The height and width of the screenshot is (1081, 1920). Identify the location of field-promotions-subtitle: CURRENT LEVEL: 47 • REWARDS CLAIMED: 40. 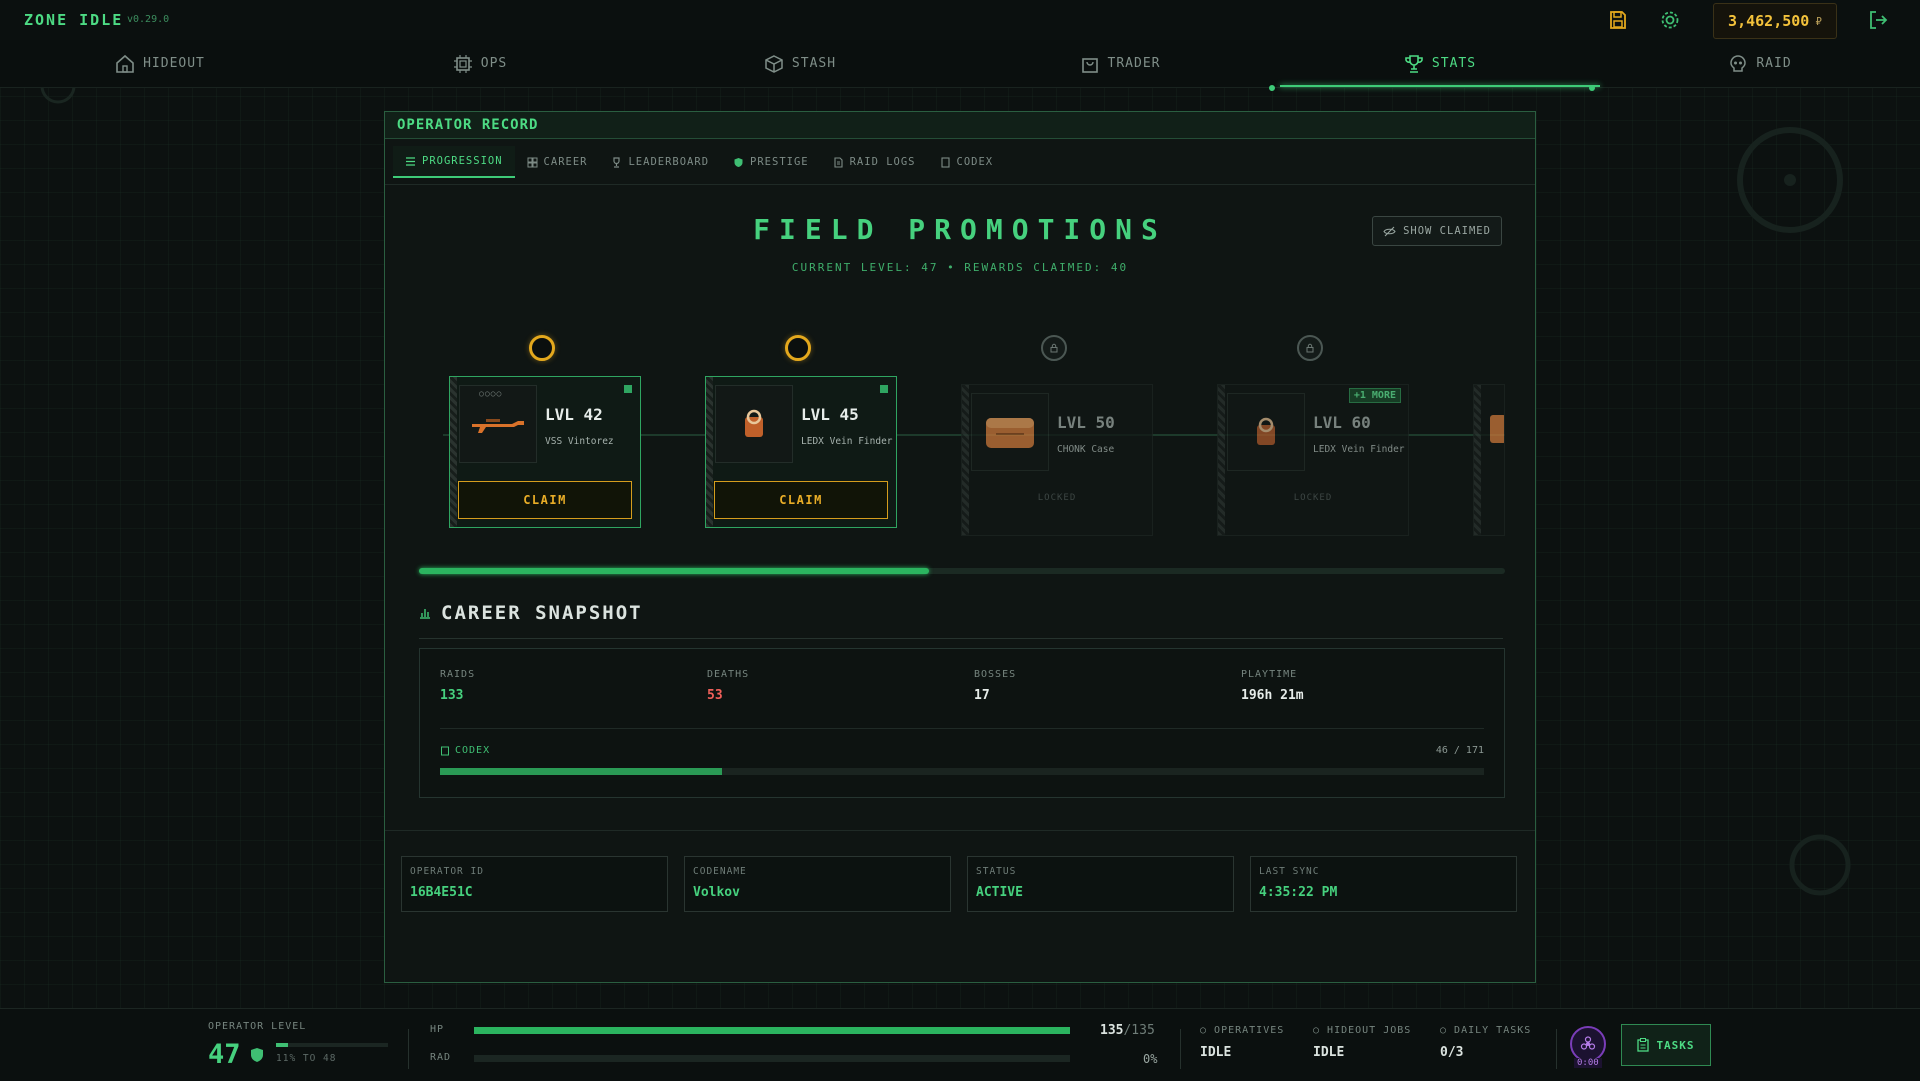
(960, 267).